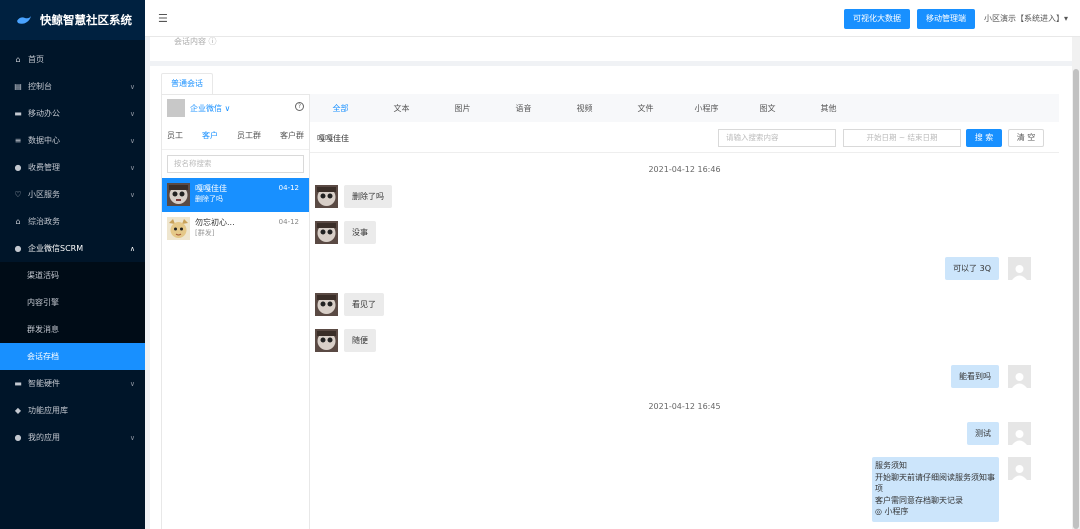 This screenshot has height=529, width=1080. I want to click on conversation-item: 勿忘初心... [群发] 04-12, so click(235, 229).